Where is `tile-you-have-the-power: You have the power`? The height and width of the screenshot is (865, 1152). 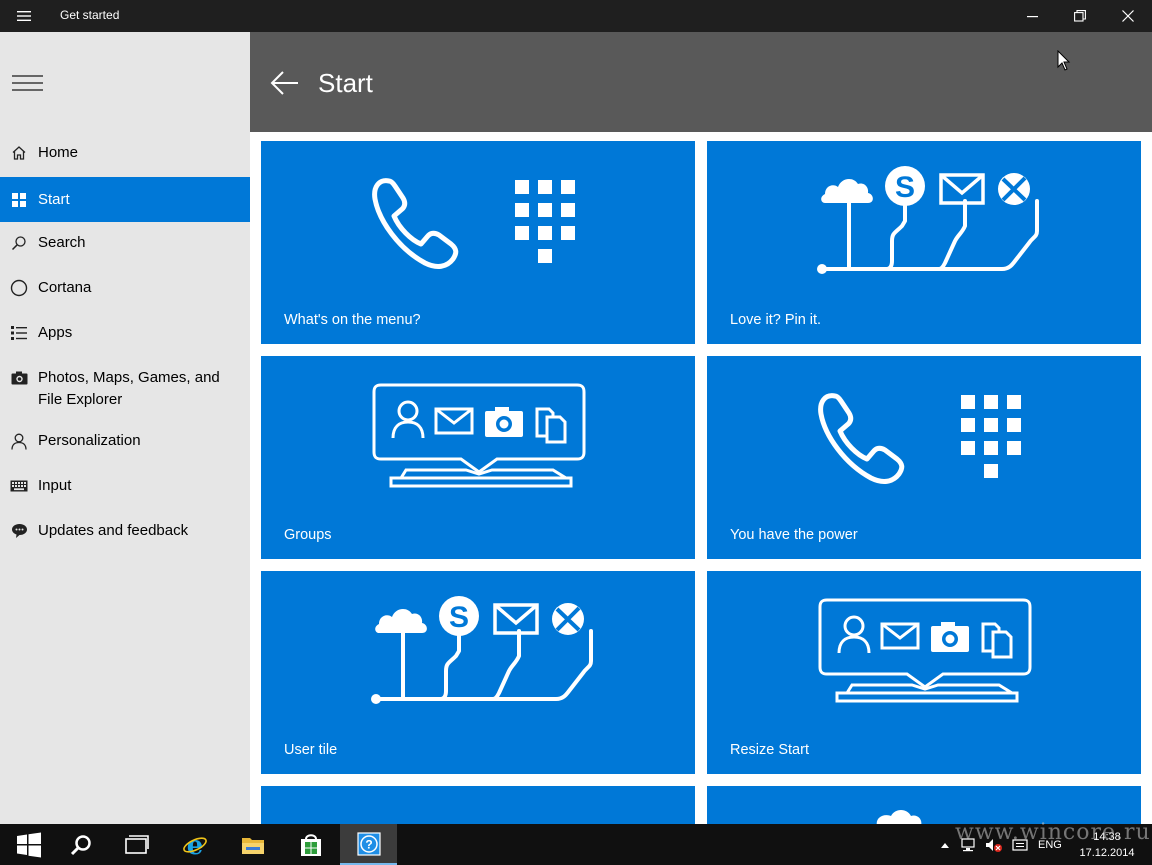 tile-you-have-the-power: You have the power is located at coordinates (924, 457).